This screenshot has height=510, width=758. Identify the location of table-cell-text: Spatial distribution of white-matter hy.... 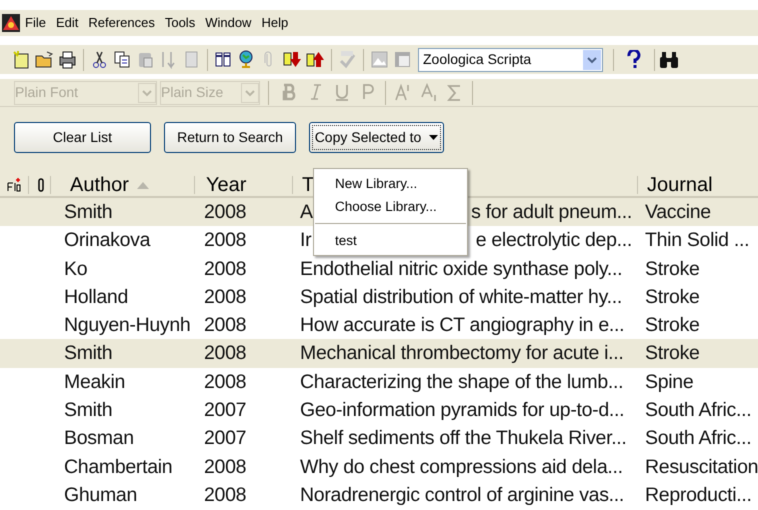
(461, 297).